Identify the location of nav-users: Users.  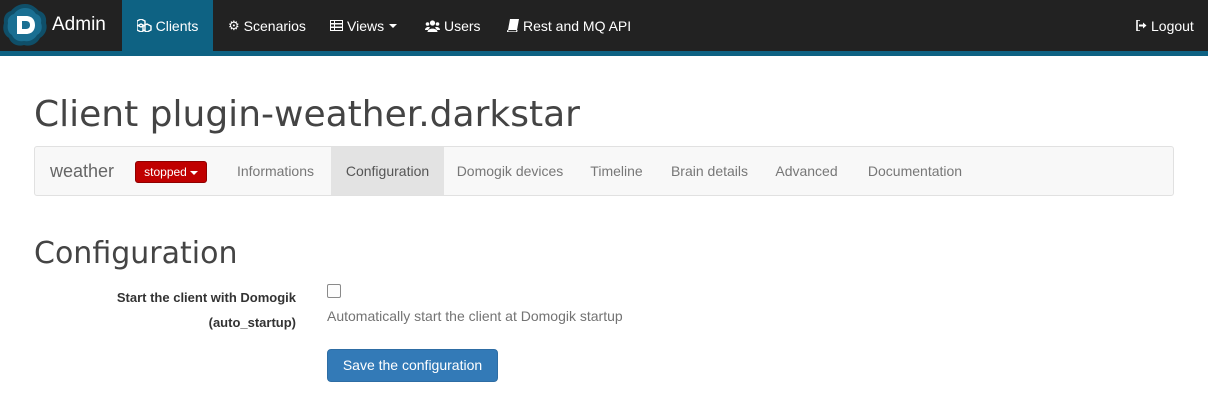
(453, 25).